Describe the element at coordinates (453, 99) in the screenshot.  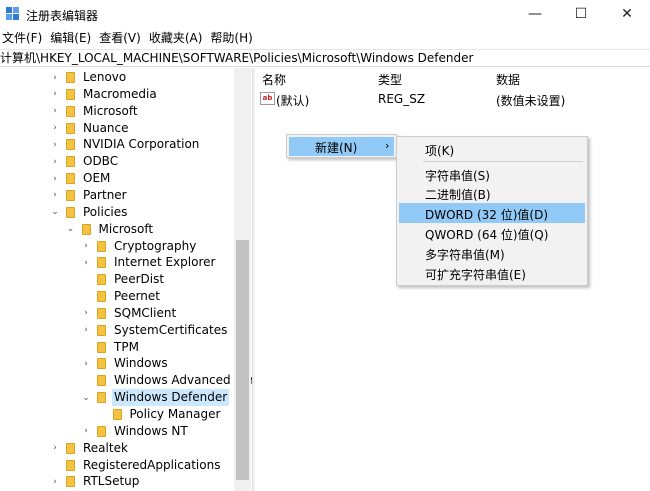
I see `value-row: ab (默认) REG_SZ (数值未设置)` at that location.